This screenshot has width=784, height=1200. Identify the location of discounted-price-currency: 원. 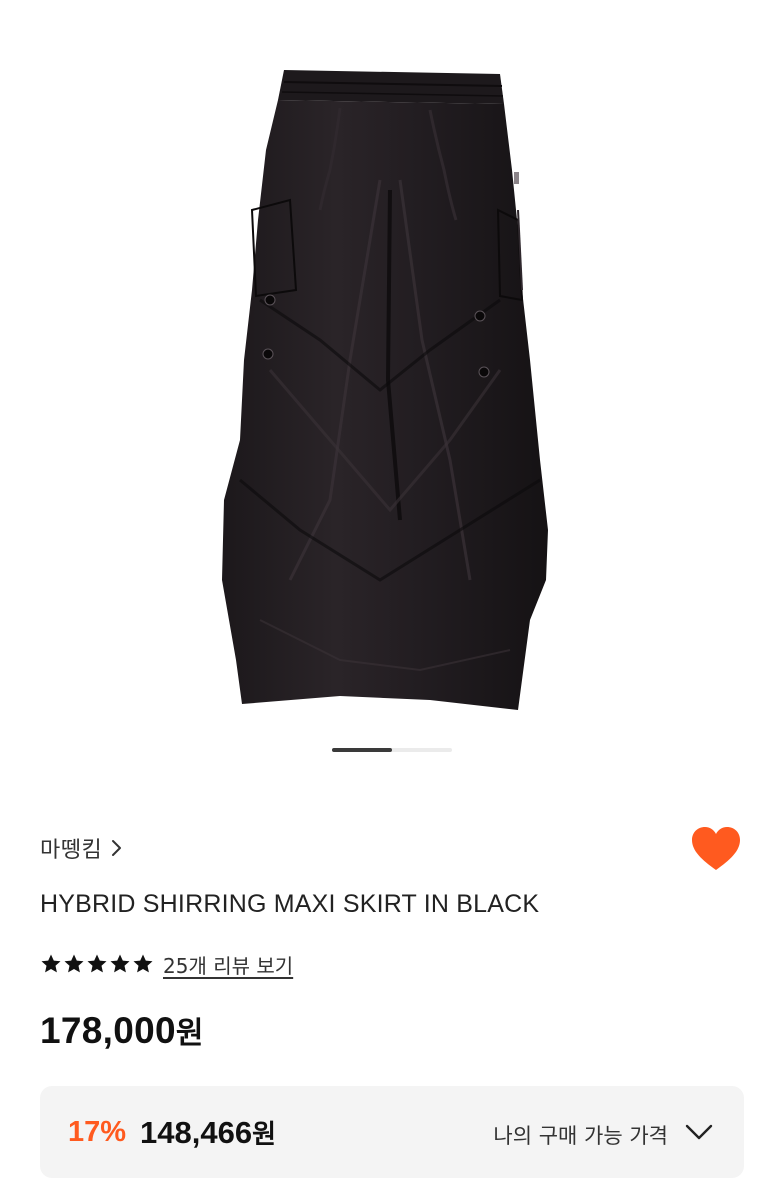
(264, 1135).